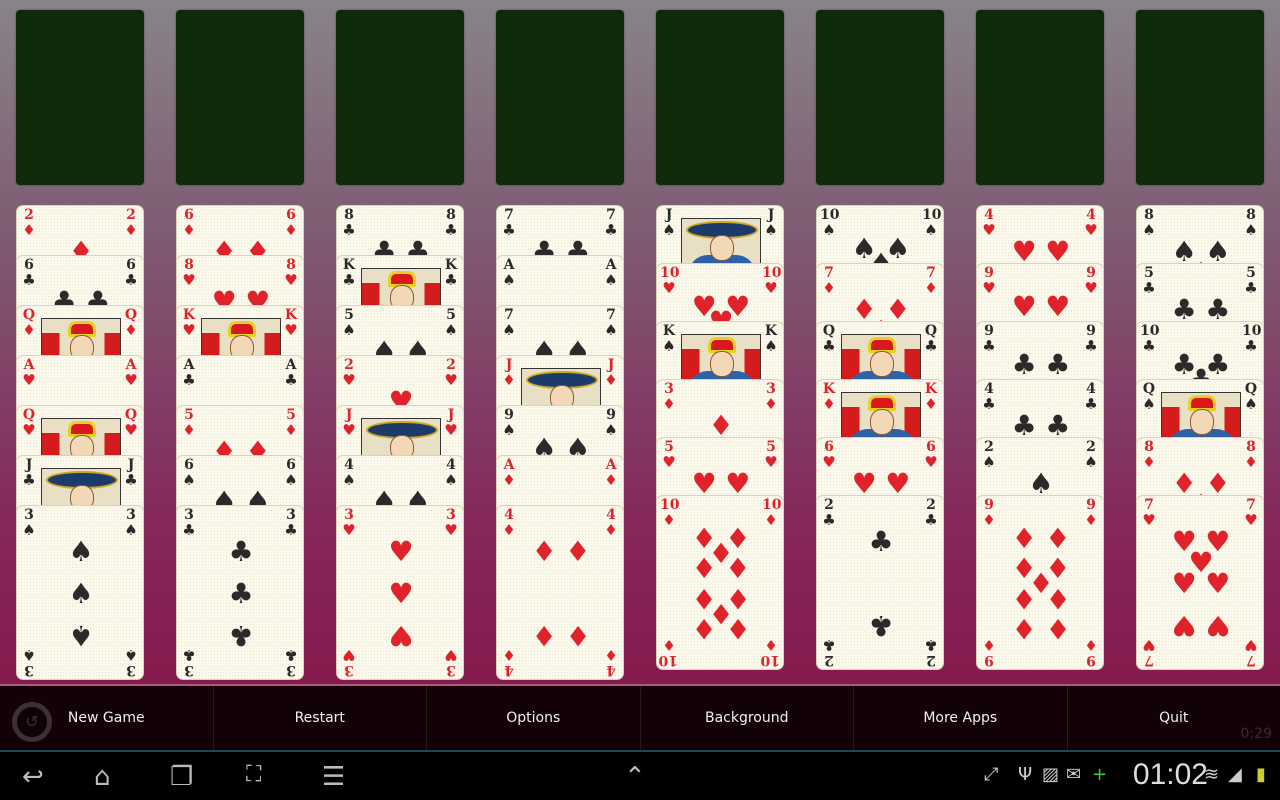 Image resolution: width=1280 pixels, height=800 pixels. What do you see at coordinates (240, 592) in the screenshot?
I see `playing-card: 3 ♣ 3 ♣ 3 ♣ 3 ♣ ♣ ♣ ♣` at bounding box center [240, 592].